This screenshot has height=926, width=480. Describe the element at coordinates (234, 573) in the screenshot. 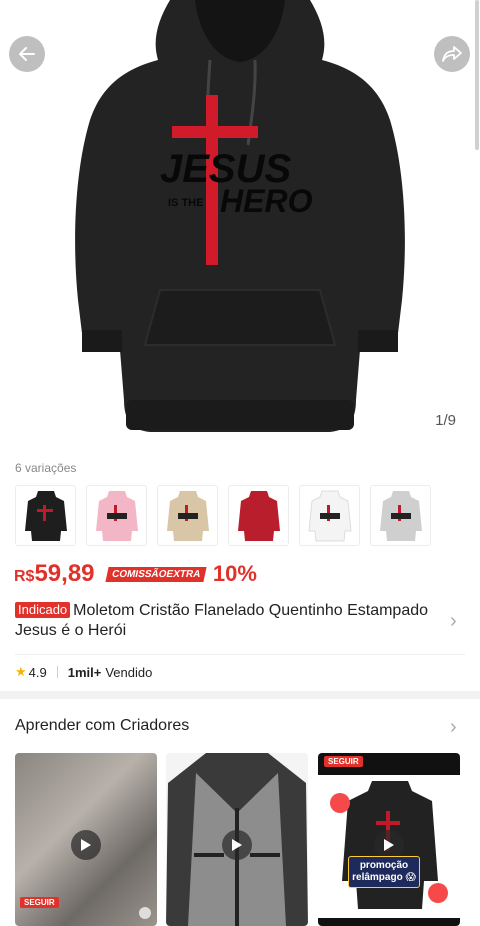

I see `commission-value: 10%` at that location.